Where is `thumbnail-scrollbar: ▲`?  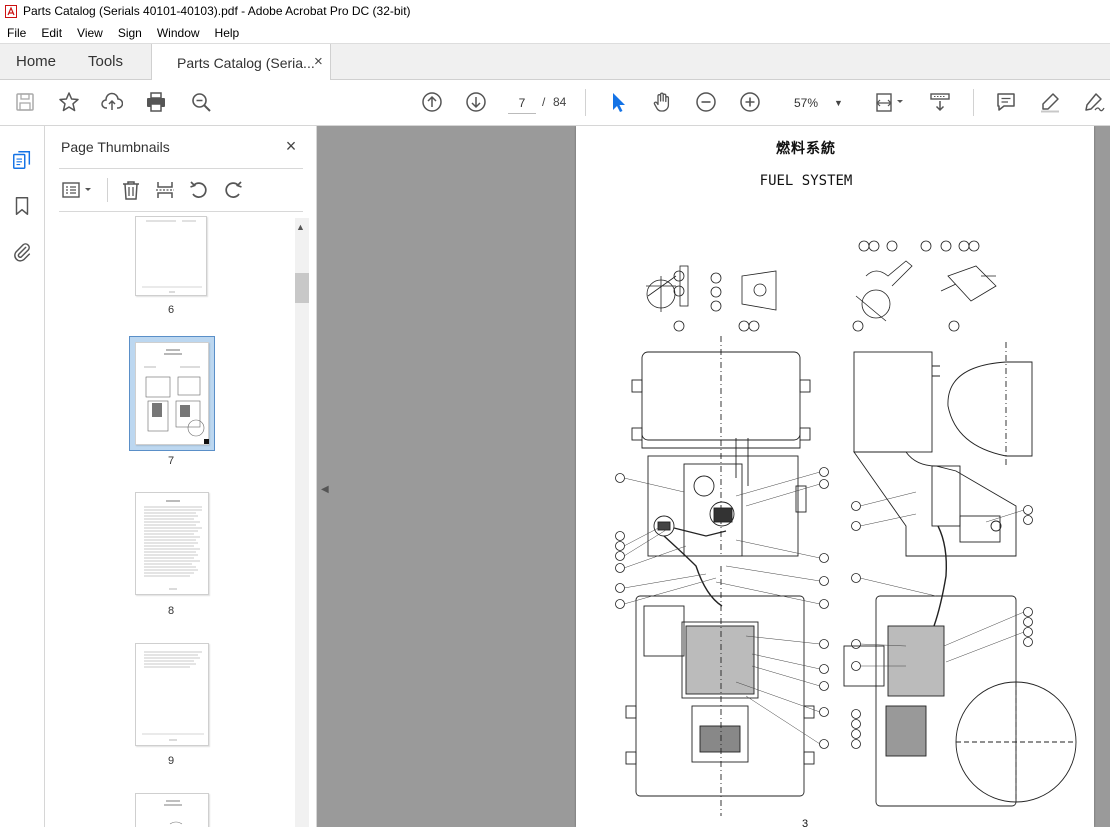 thumbnail-scrollbar: ▲ is located at coordinates (302, 522).